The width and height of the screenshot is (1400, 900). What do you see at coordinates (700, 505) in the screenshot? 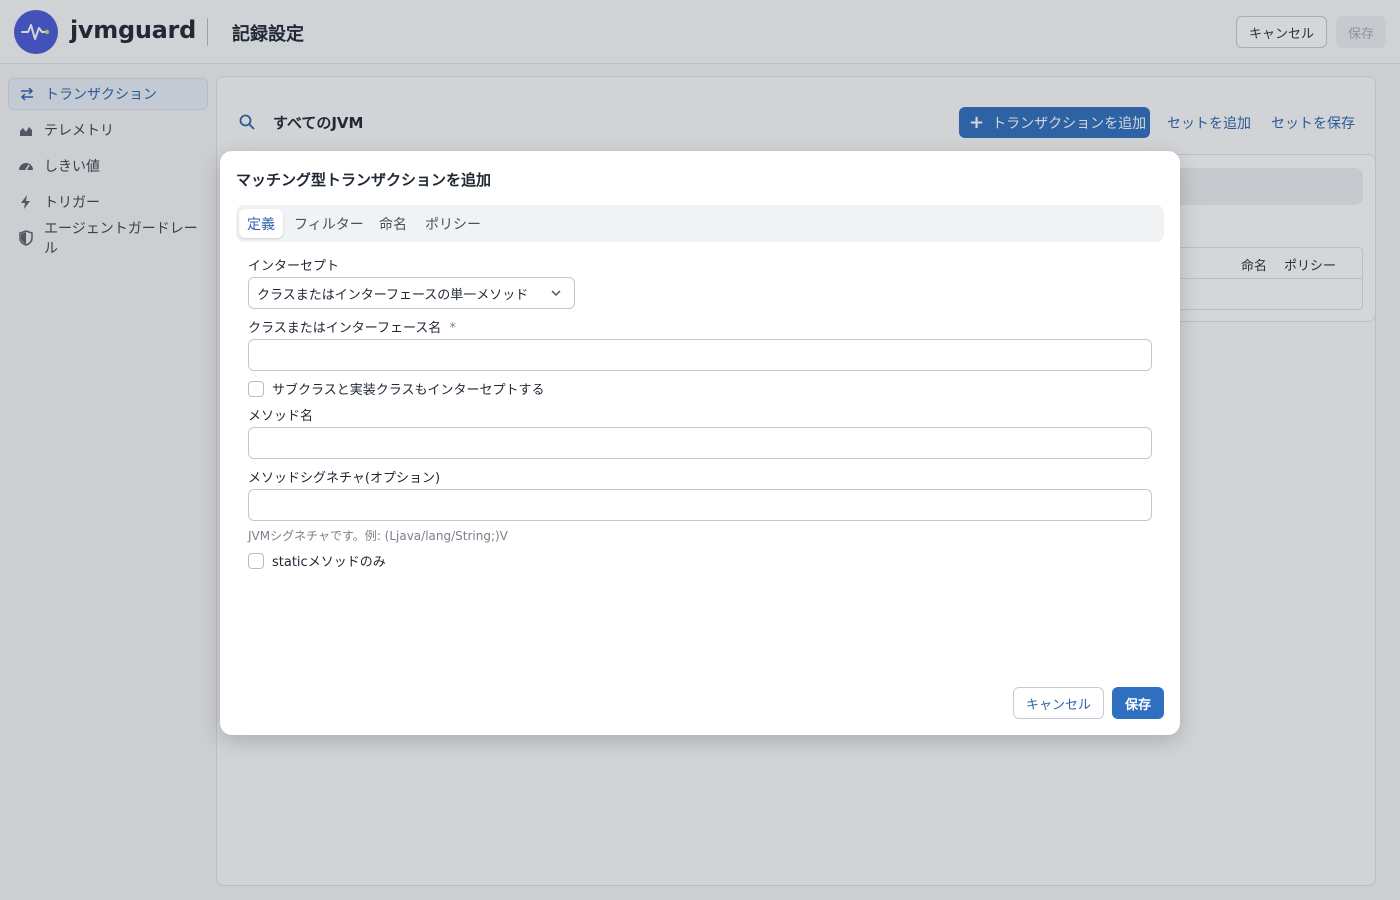
I see `method-signature-input` at bounding box center [700, 505].